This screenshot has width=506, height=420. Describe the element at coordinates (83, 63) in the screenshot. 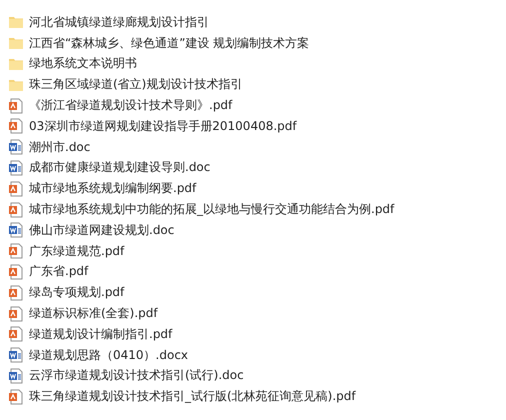

I see `file-name: 绿地系统文本说明书` at that location.